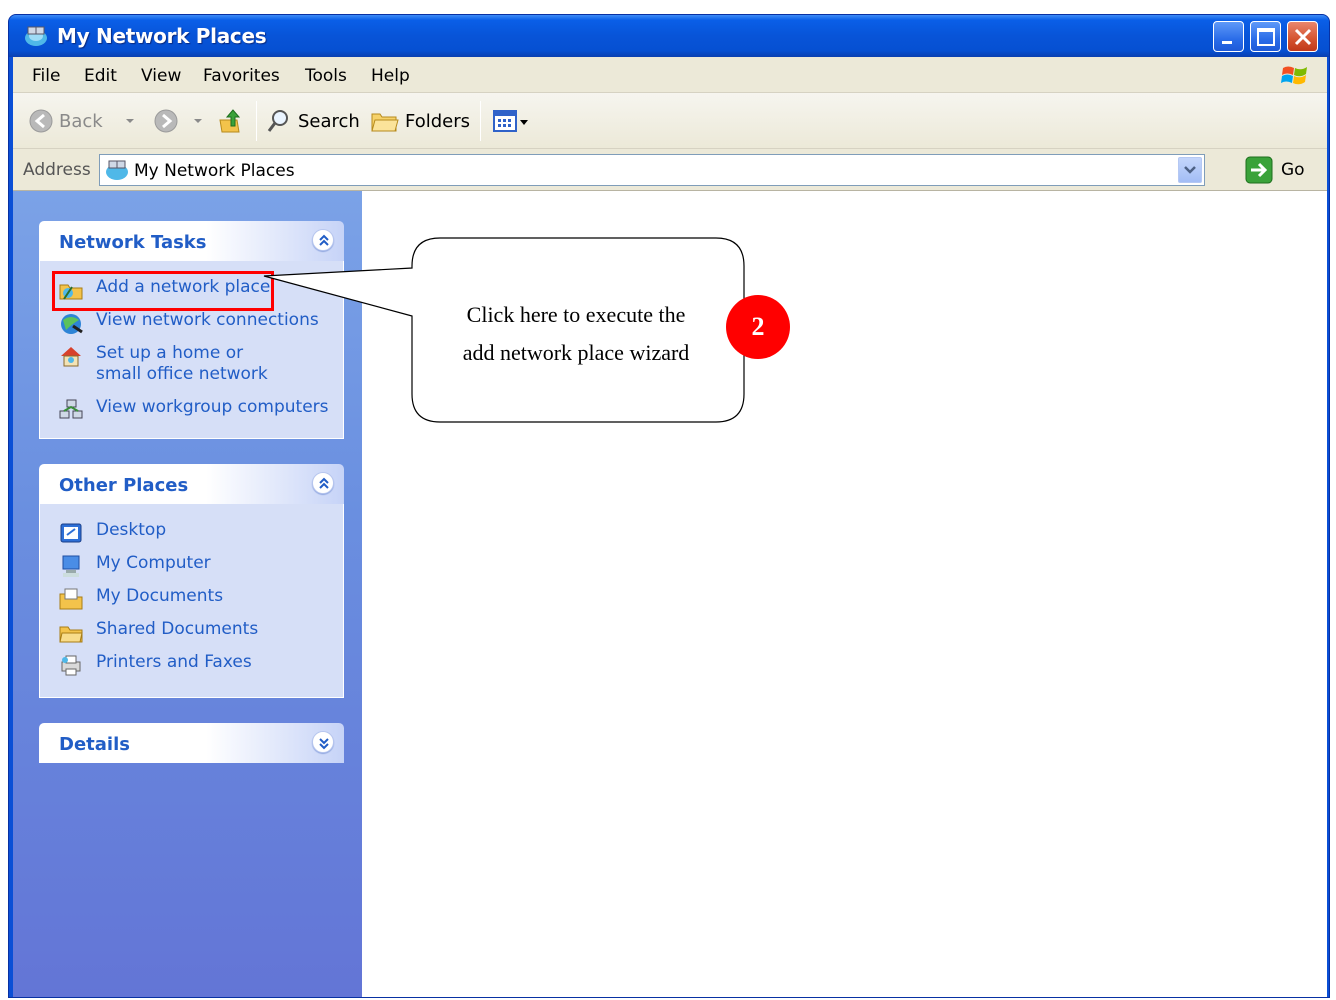  Describe the element at coordinates (758, 327) in the screenshot. I see `step-badge: 2` at that location.